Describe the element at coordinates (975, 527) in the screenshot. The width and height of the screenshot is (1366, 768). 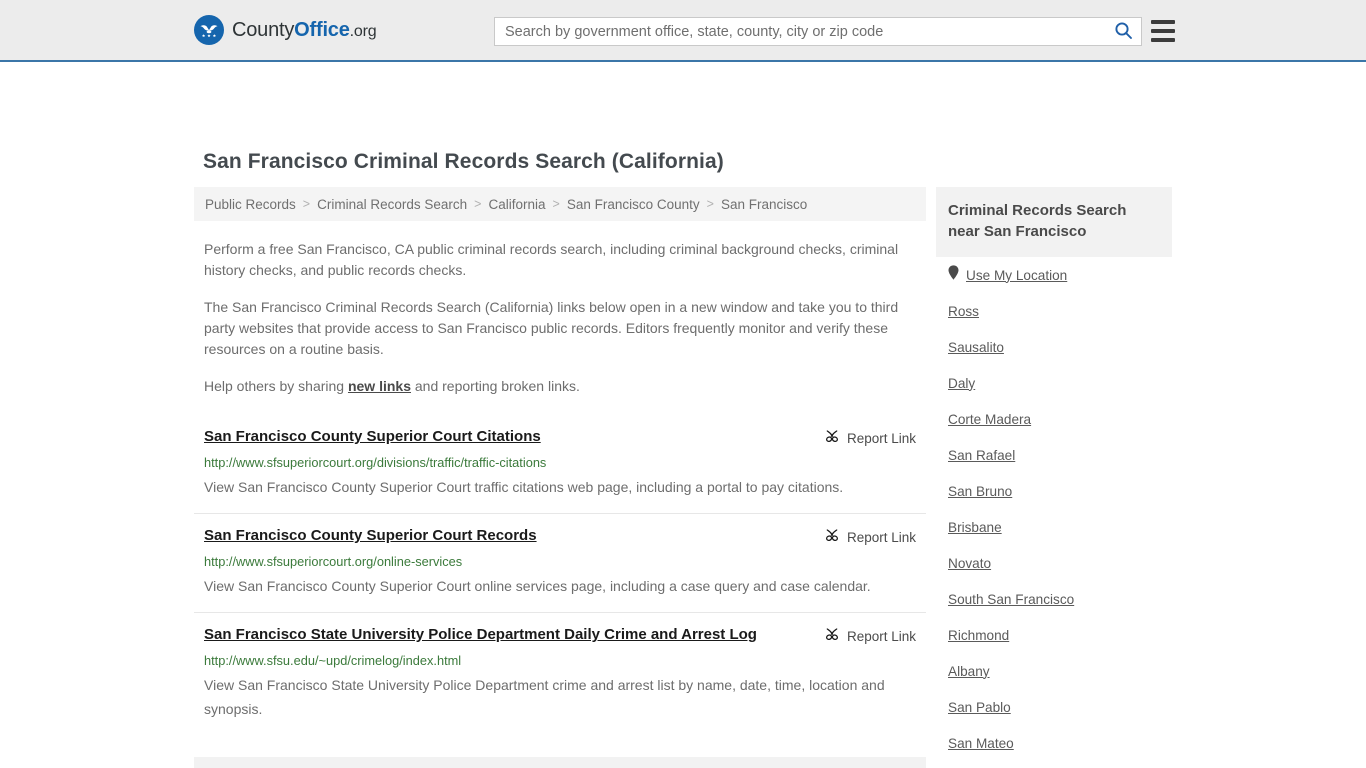
I see `sidebar-item-label: Brisbane` at that location.